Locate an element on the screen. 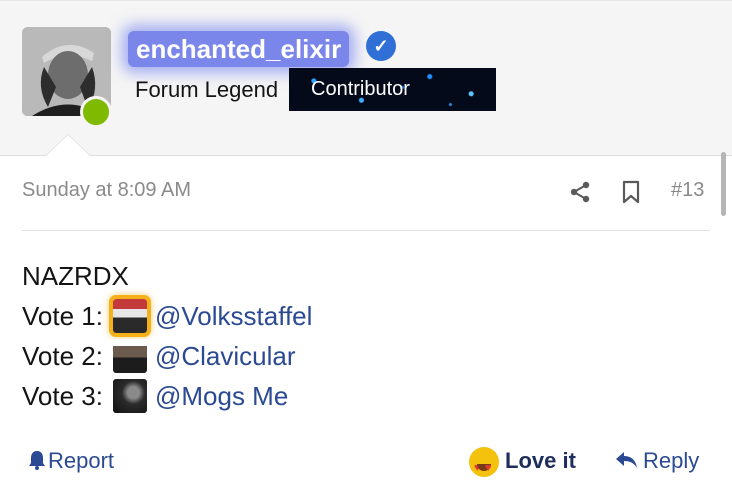  report-button: Report is located at coordinates (71, 461).